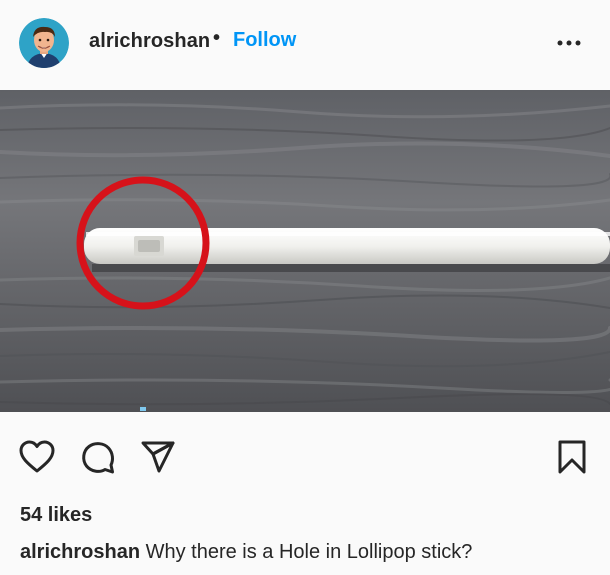 The image size is (610, 575). I want to click on more-horizontal-icon, so click(569, 43).